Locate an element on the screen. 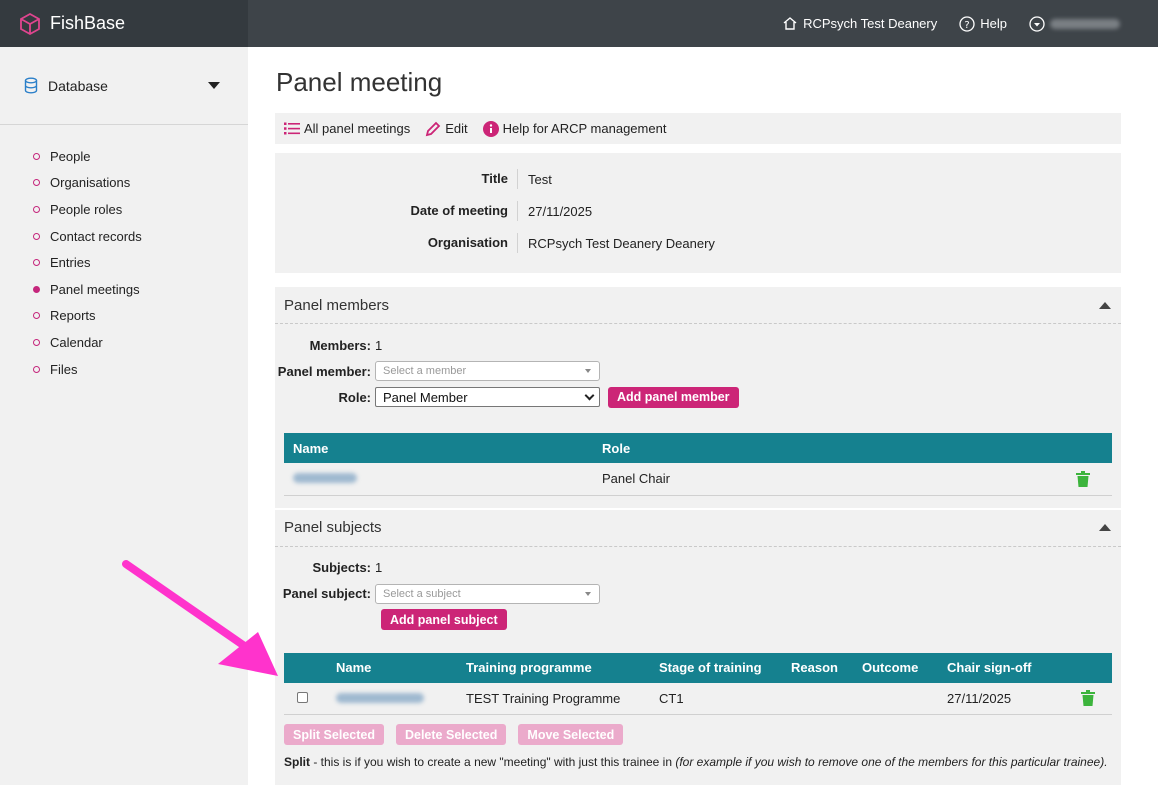 The height and width of the screenshot is (785, 1158). all-panel-meetings-link: All panel meetings is located at coordinates (347, 128).